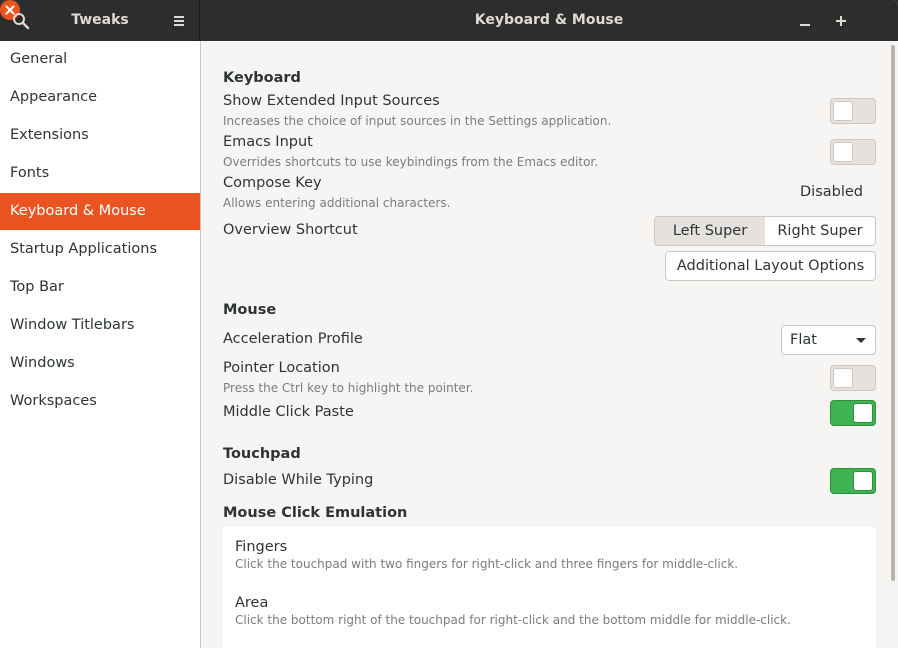 This screenshot has height=648, width=898. I want to click on sidebar-item-extensions: Extensions, so click(100, 135).